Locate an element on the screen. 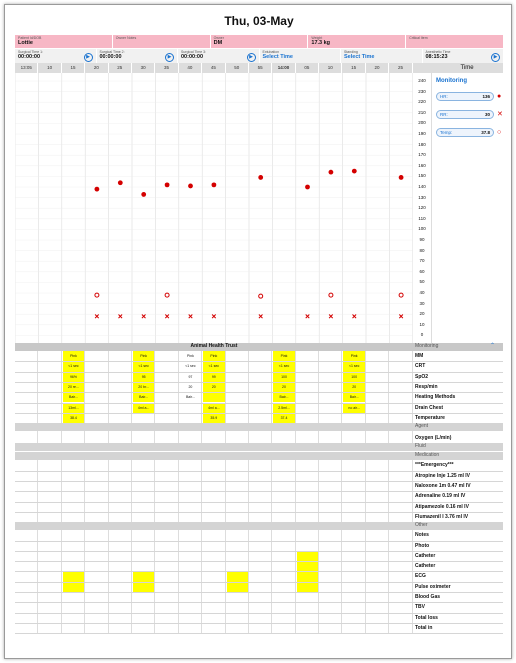 This screenshot has width=516, height=663. extubation-select: Select Time is located at coordinates (300, 57).